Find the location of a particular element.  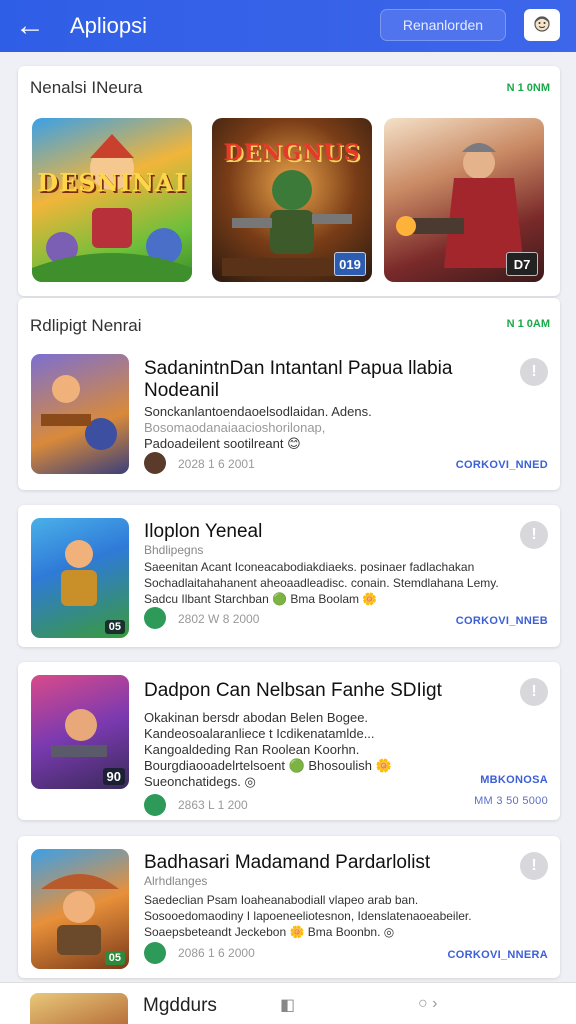

featured-tile-art-title: DESNINAI is located at coordinates (112, 182).